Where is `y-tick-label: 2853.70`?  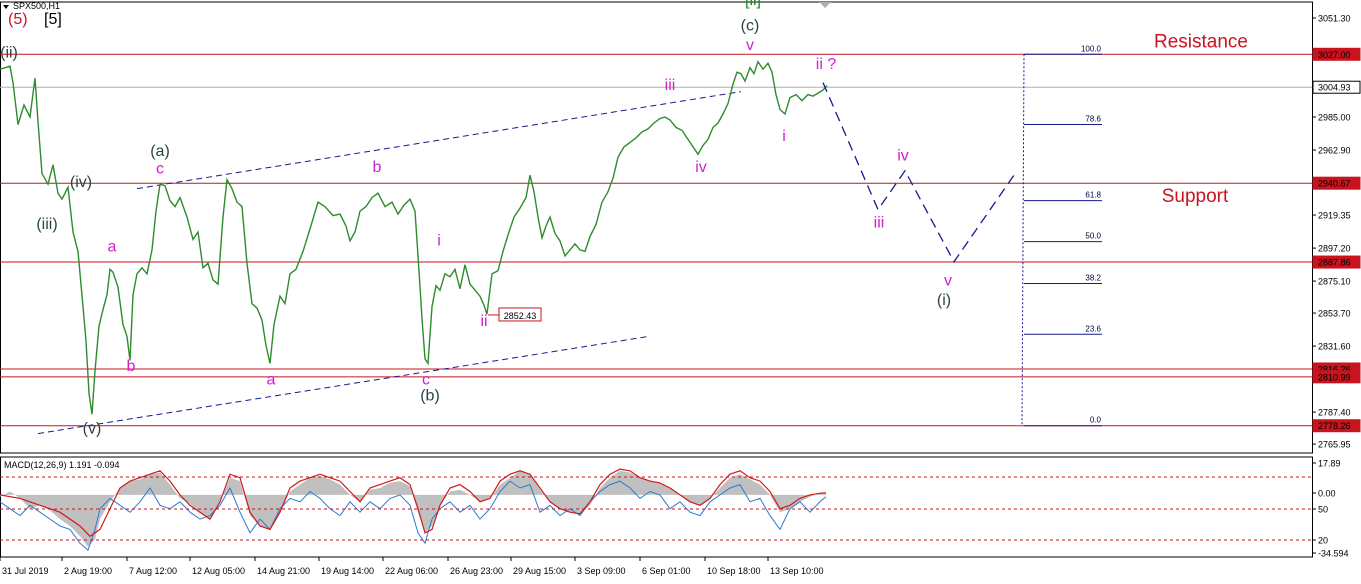
y-tick-label: 2853.70 is located at coordinates (1334, 314).